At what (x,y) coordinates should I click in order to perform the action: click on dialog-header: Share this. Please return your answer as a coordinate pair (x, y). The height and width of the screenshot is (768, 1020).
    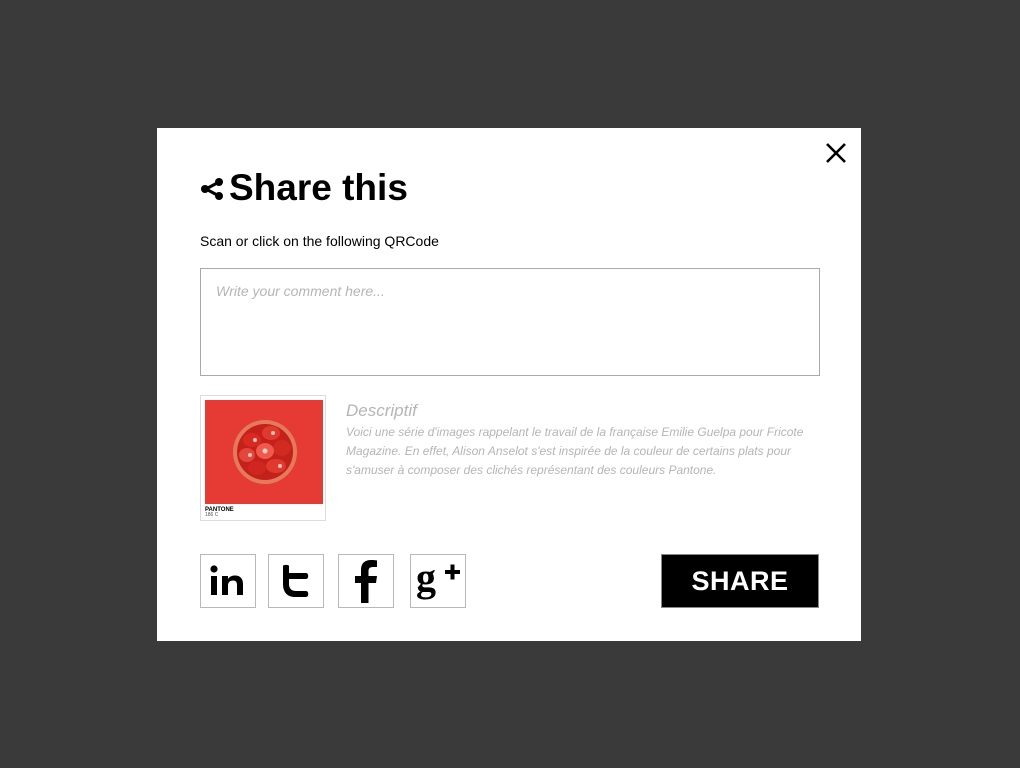
    Looking at the image, I should click on (304, 188).